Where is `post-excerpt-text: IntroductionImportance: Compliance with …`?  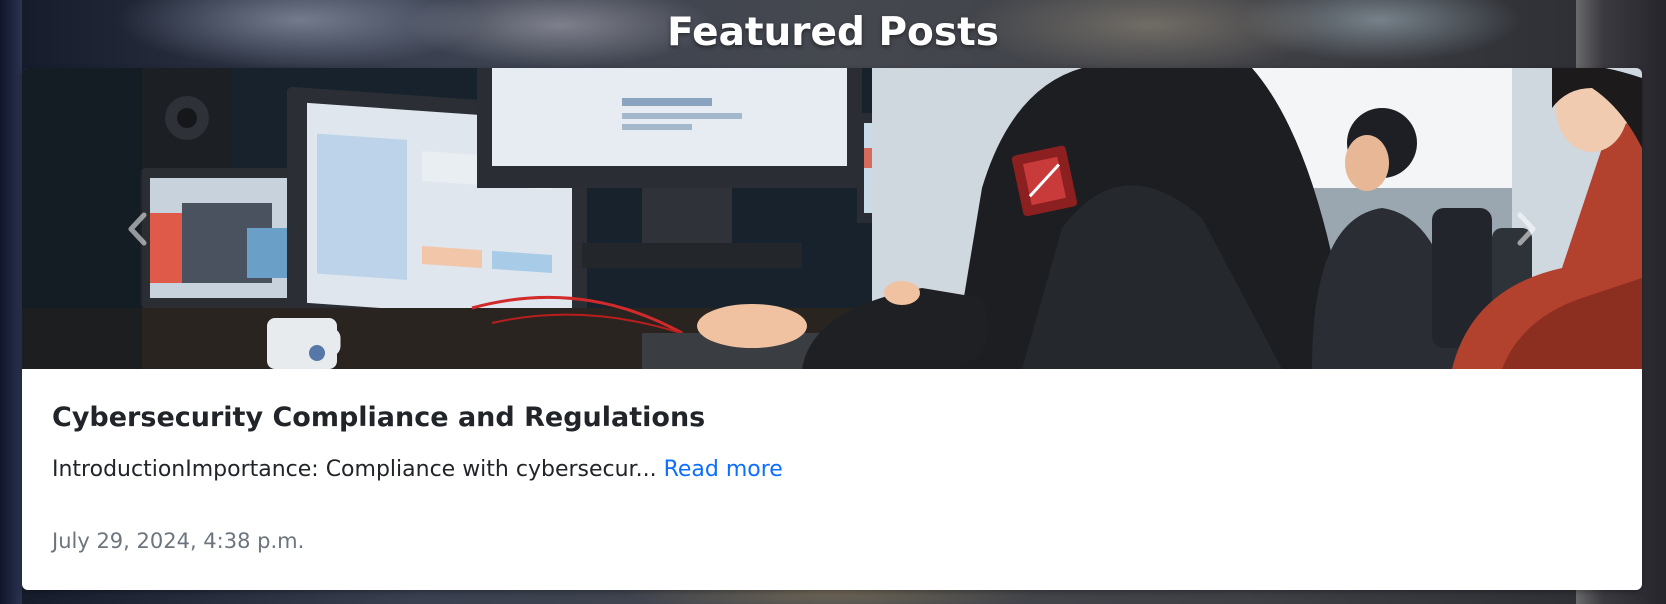
post-excerpt-text: IntroductionImportance: Compliance with … is located at coordinates (354, 469).